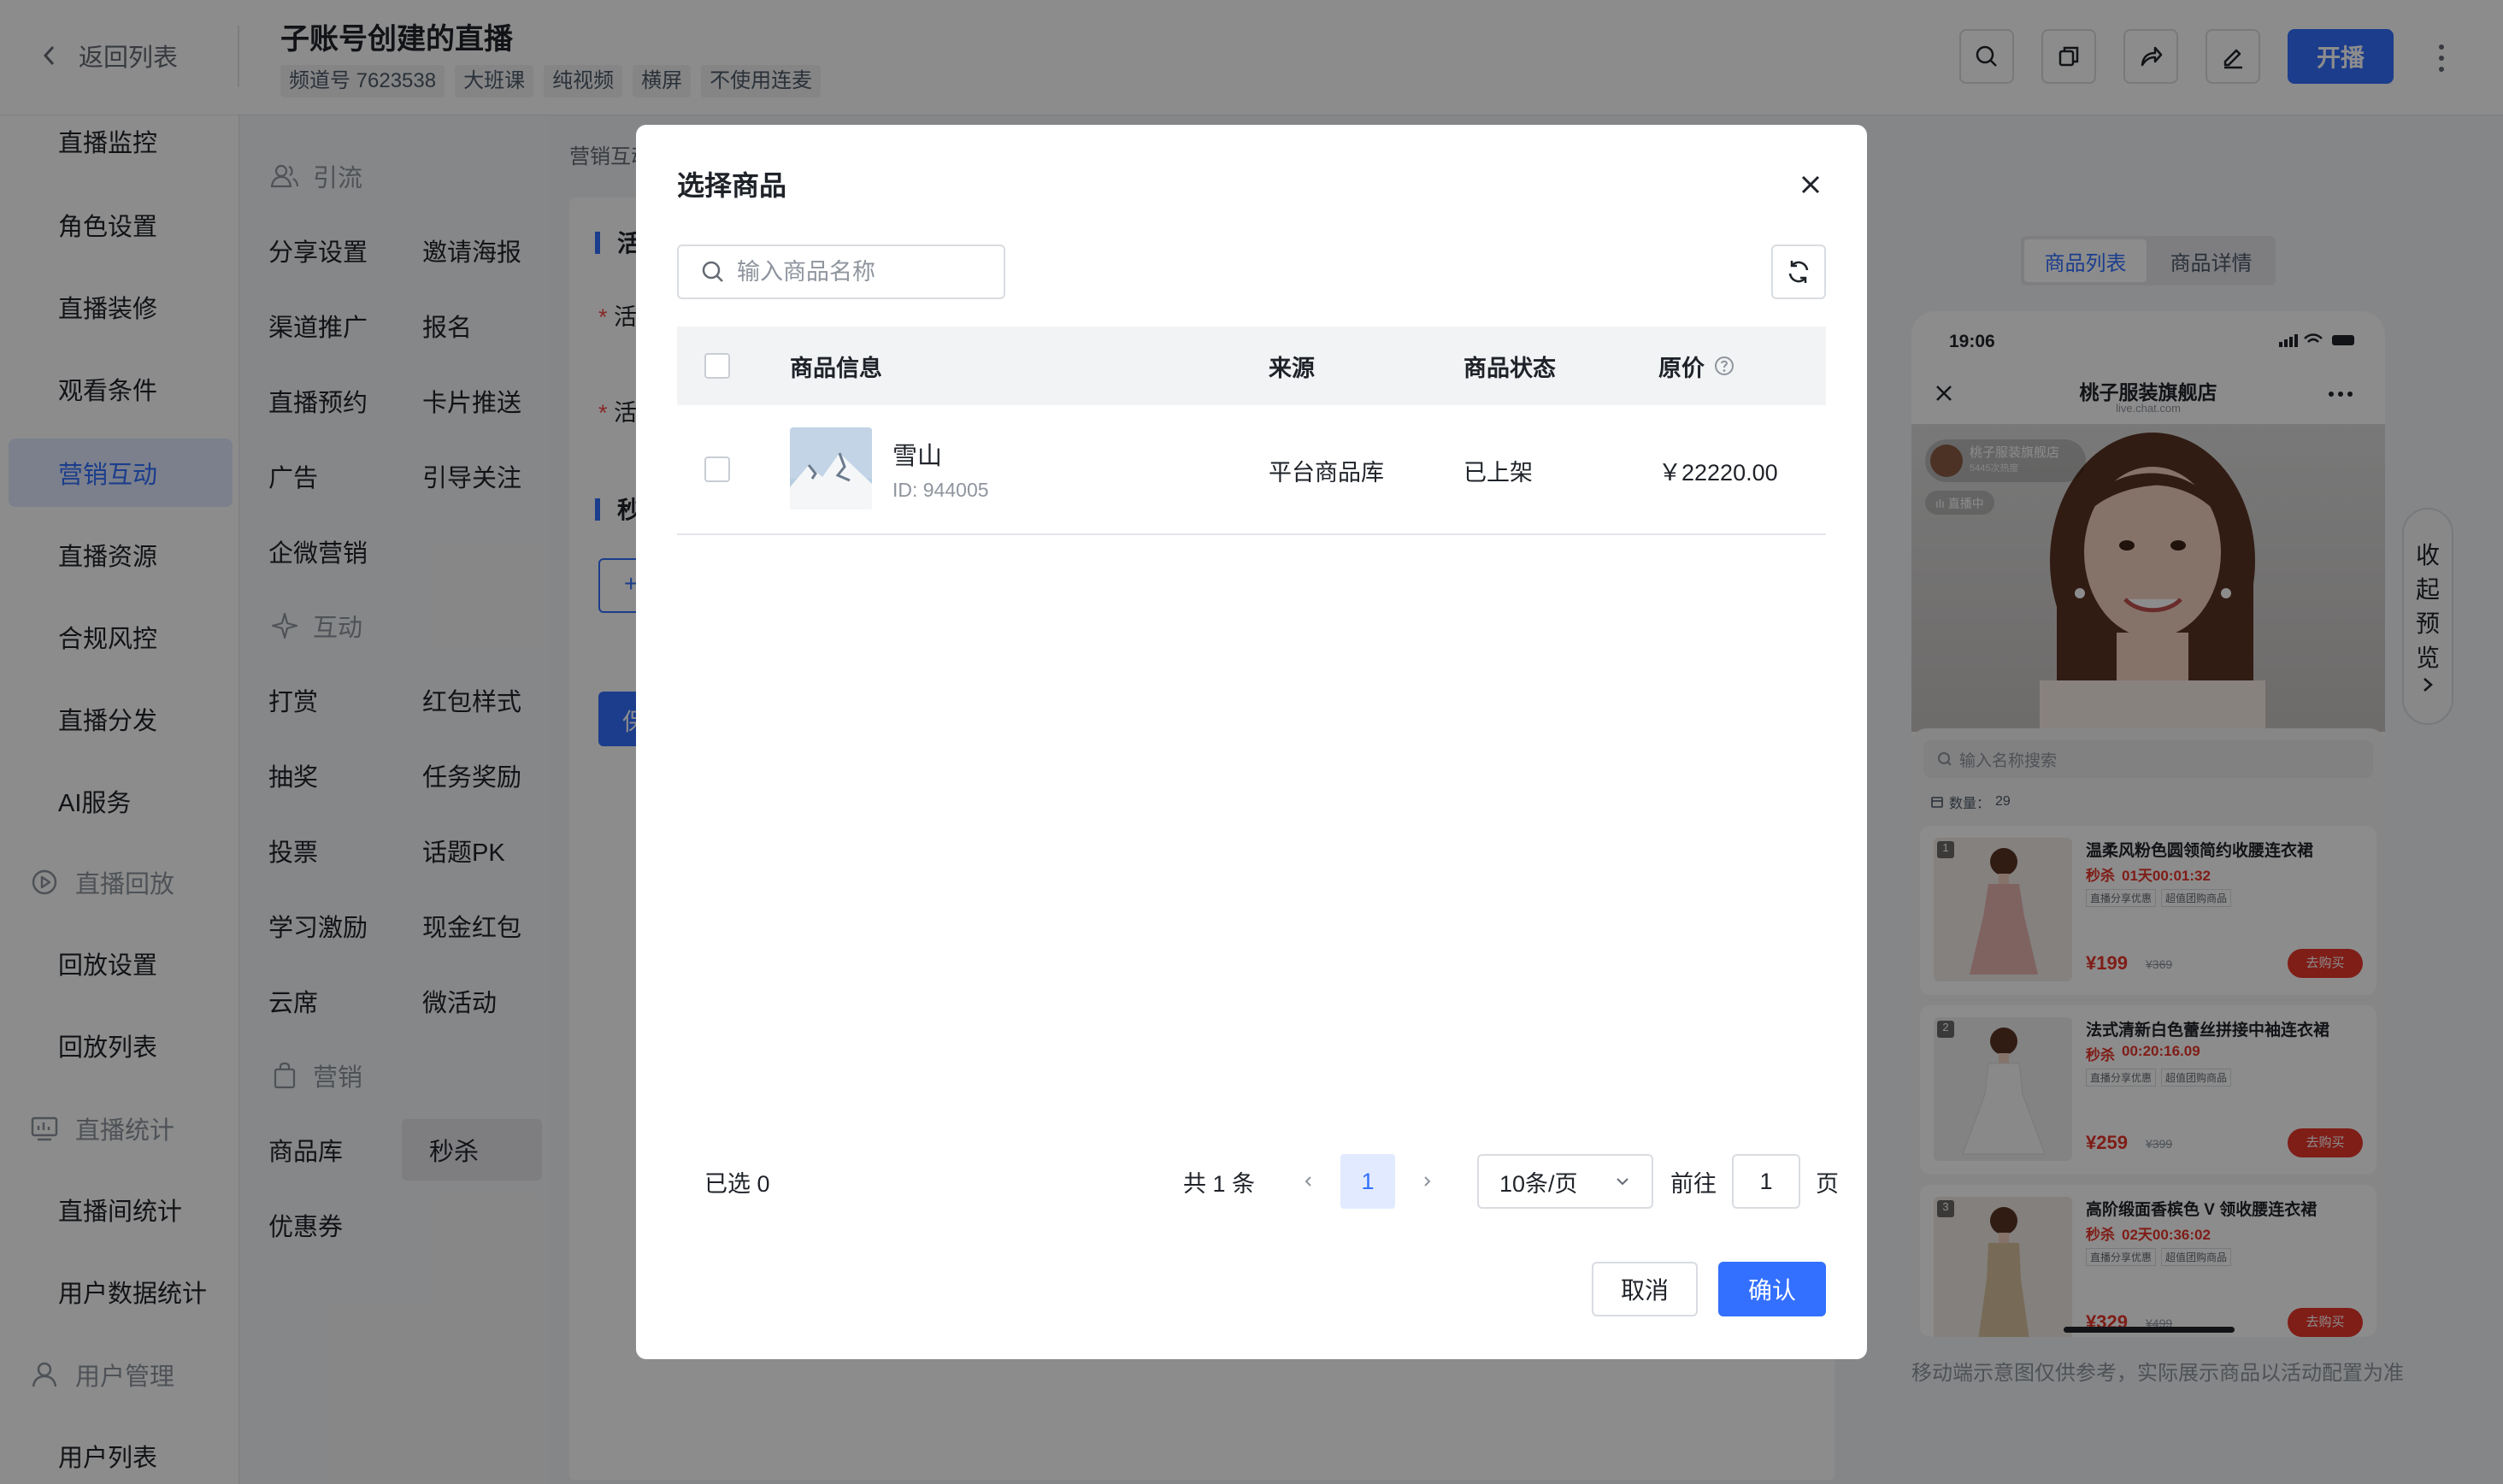 The image size is (2503, 1484). Describe the element at coordinates (1258, 1181) in the screenshot. I see `pagination: 已选 0 共 1 条 1 10条/页 前往 1 页` at that location.